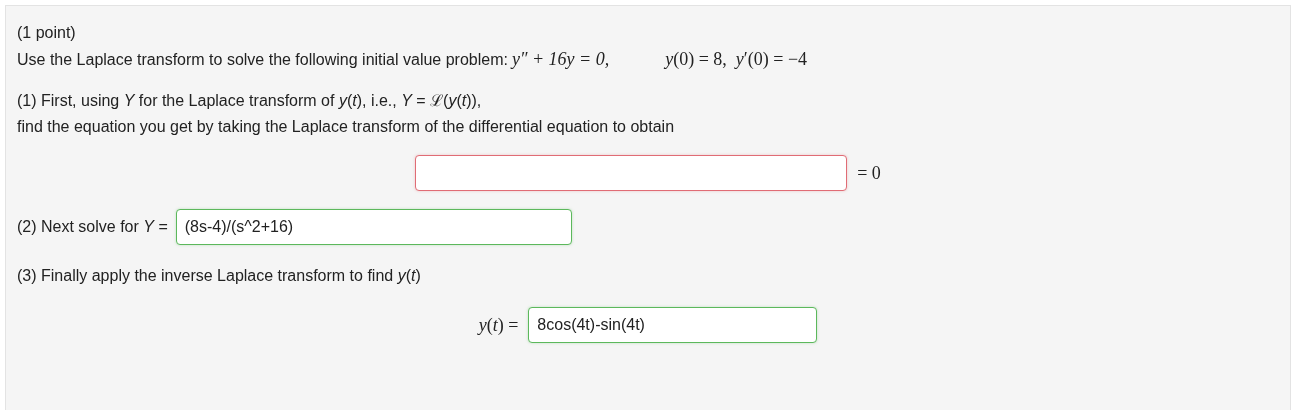 The image size is (1296, 410). What do you see at coordinates (373, 227) in the screenshot?
I see `answer-field: (8s-4)/(s^2+16)` at bounding box center [373, 227].